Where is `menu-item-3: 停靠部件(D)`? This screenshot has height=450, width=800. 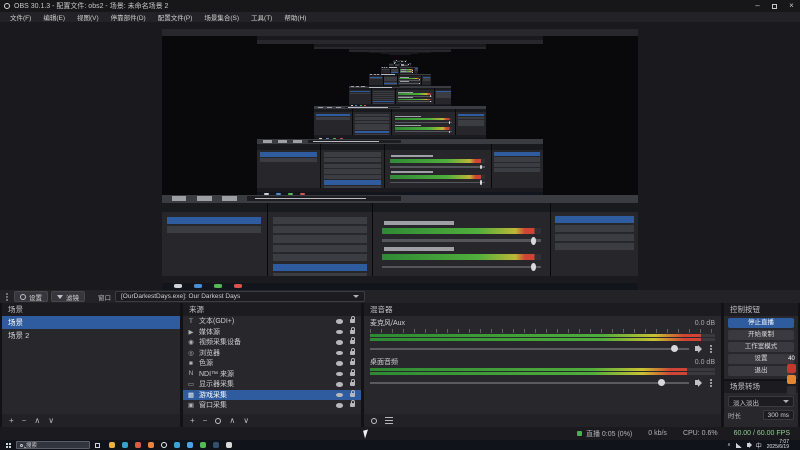 menu-item-3: 停靠部件(D) is located at coordinates (128, 17).